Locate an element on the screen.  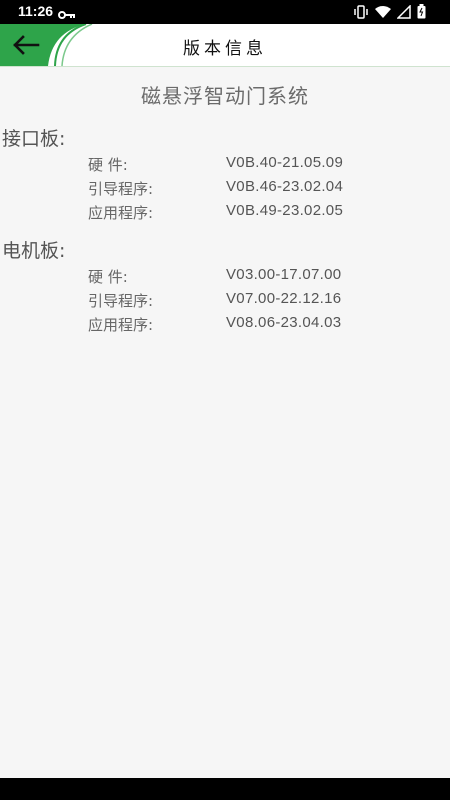
signal-icon is located at coordinates (404, 11).